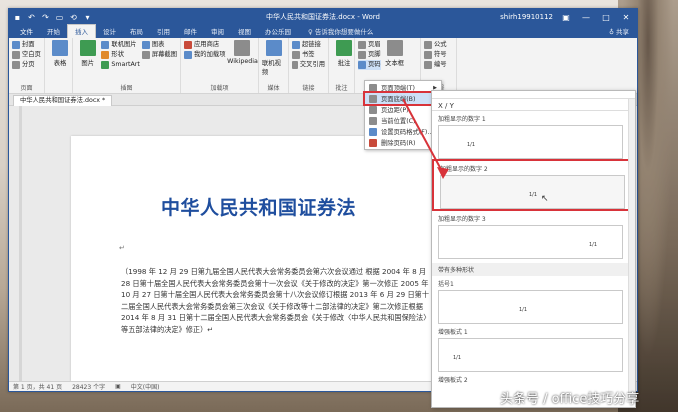  What do you see at coordinates (26, 45) in the screenshot?
I see `cover-page-button: 封面` at bounding box center [26, 45].